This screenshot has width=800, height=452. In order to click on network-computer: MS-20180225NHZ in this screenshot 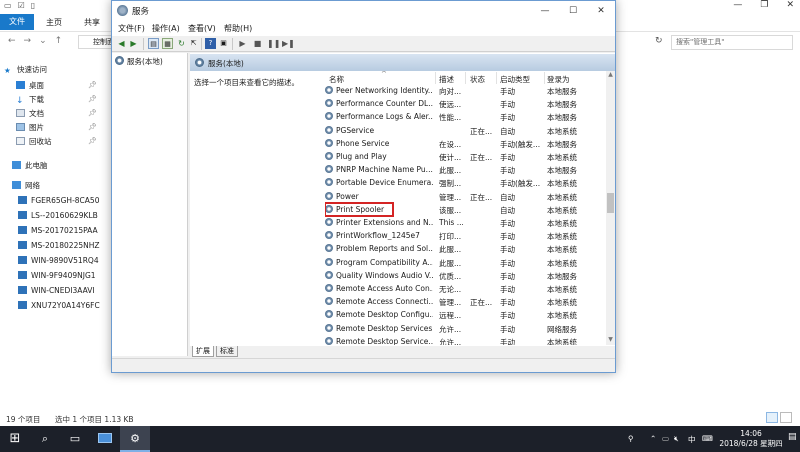, I will do `click(59, 246)`.